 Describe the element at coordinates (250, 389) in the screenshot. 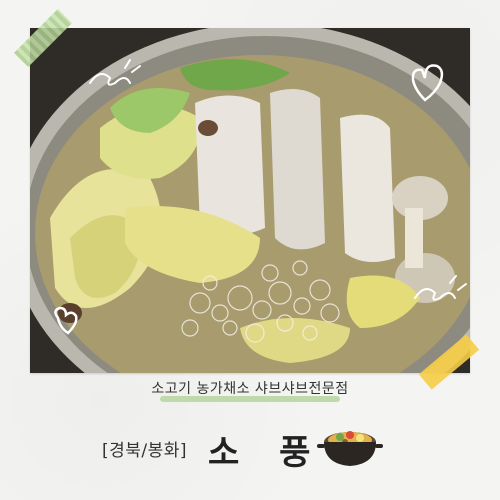

I see `subtitle: 소고기 농가채소 샤브샤브전문점` at that location.